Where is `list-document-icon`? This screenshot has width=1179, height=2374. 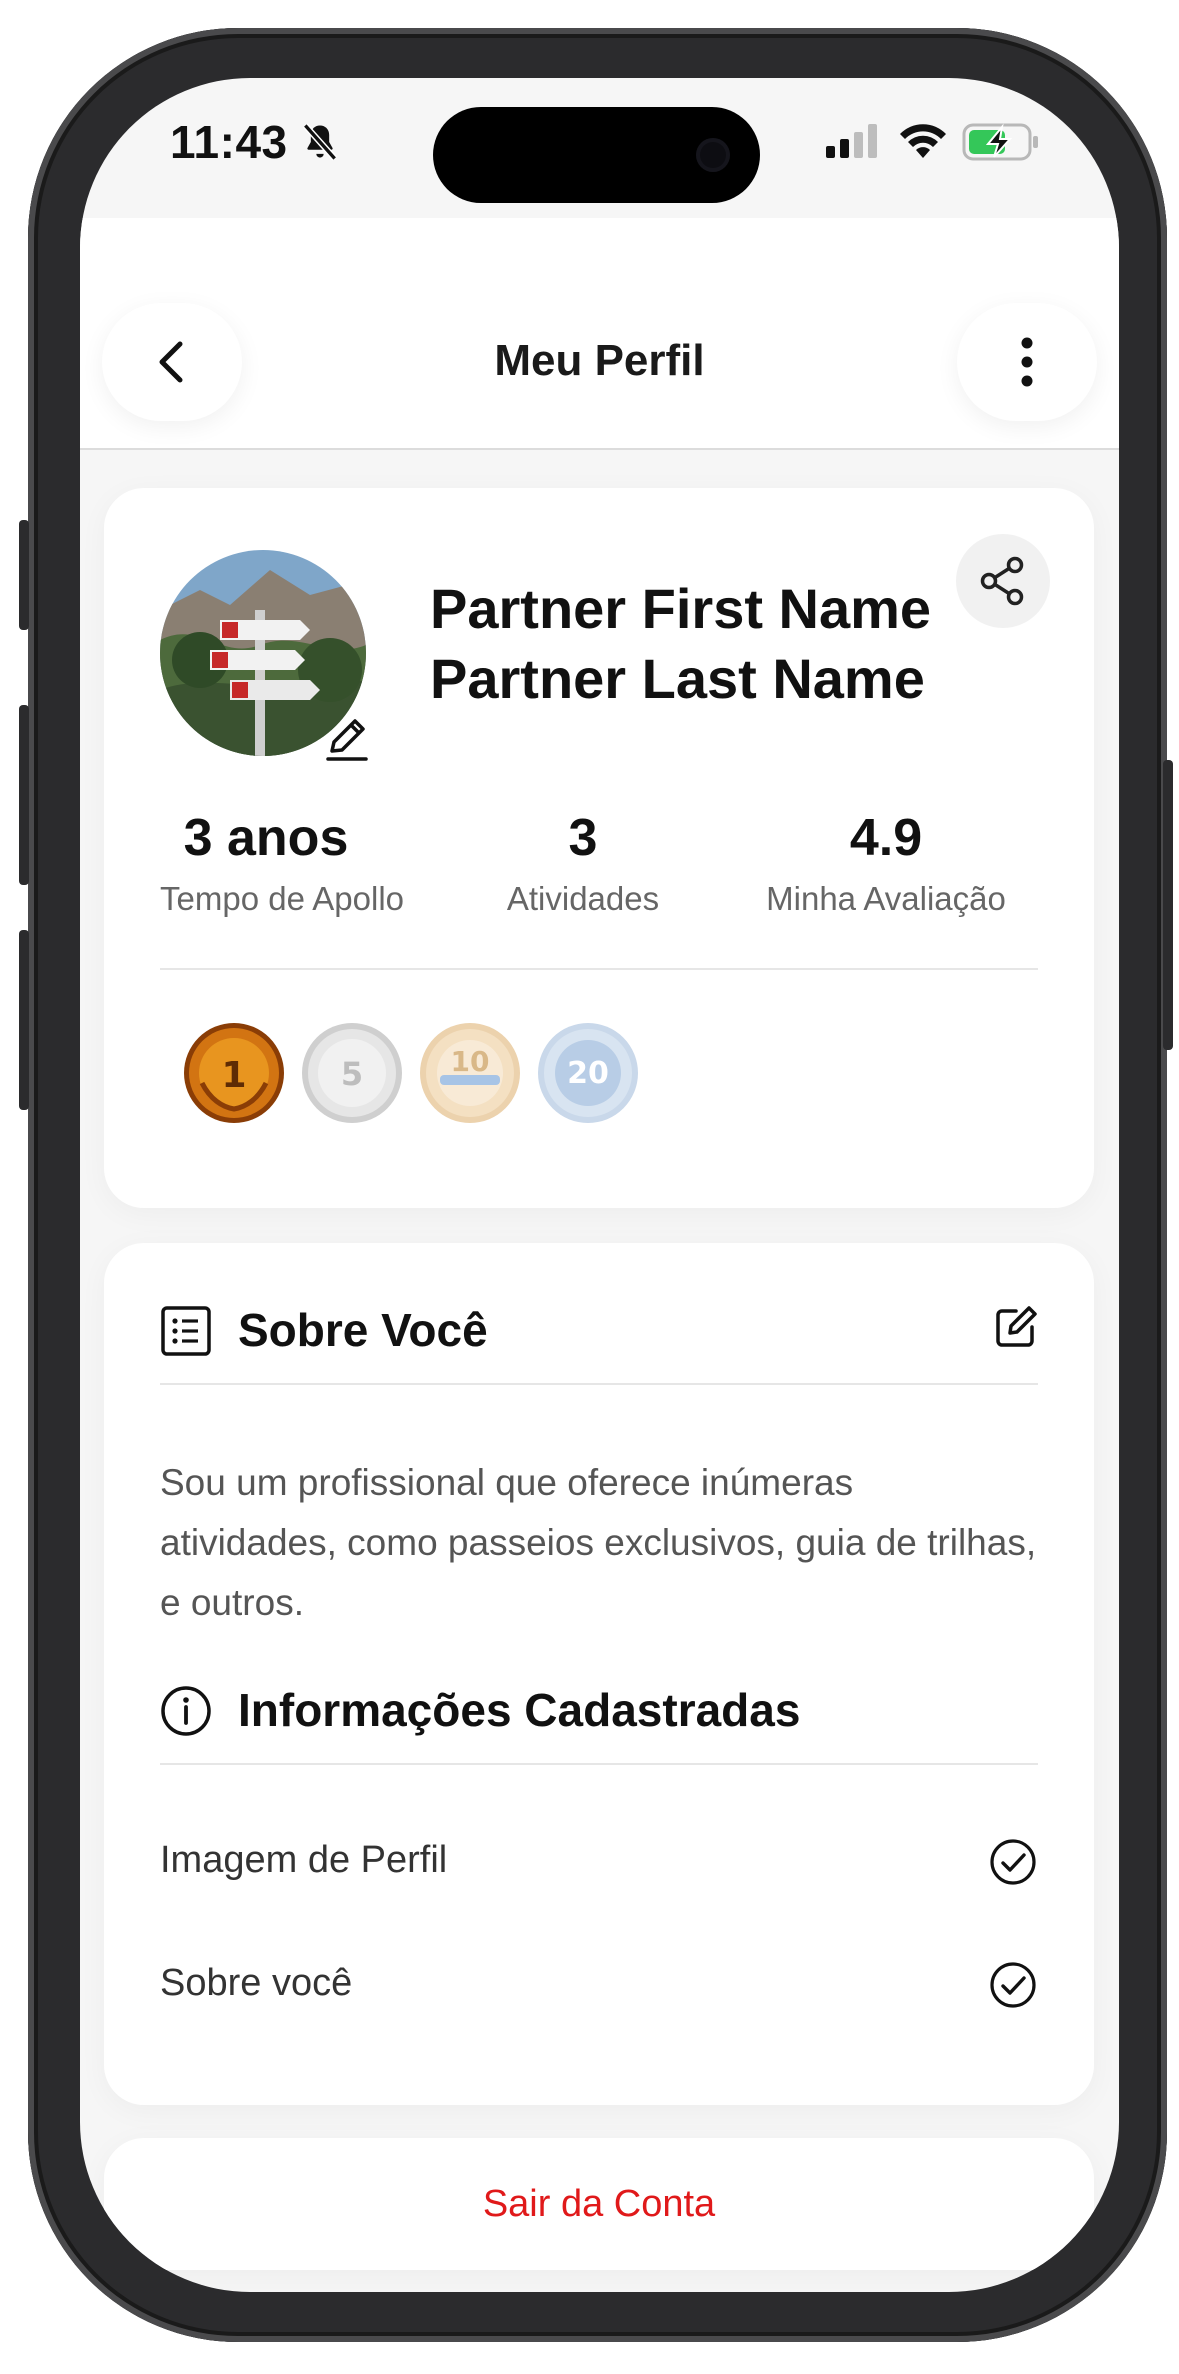 list-document-icon is located at coordinates (186, 1331).